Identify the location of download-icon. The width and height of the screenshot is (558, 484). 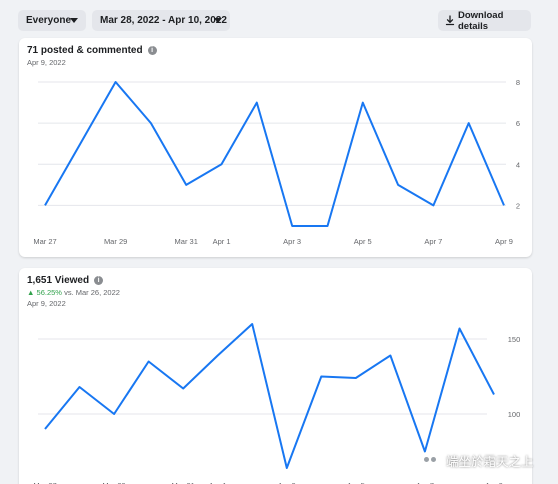
(450, 20).